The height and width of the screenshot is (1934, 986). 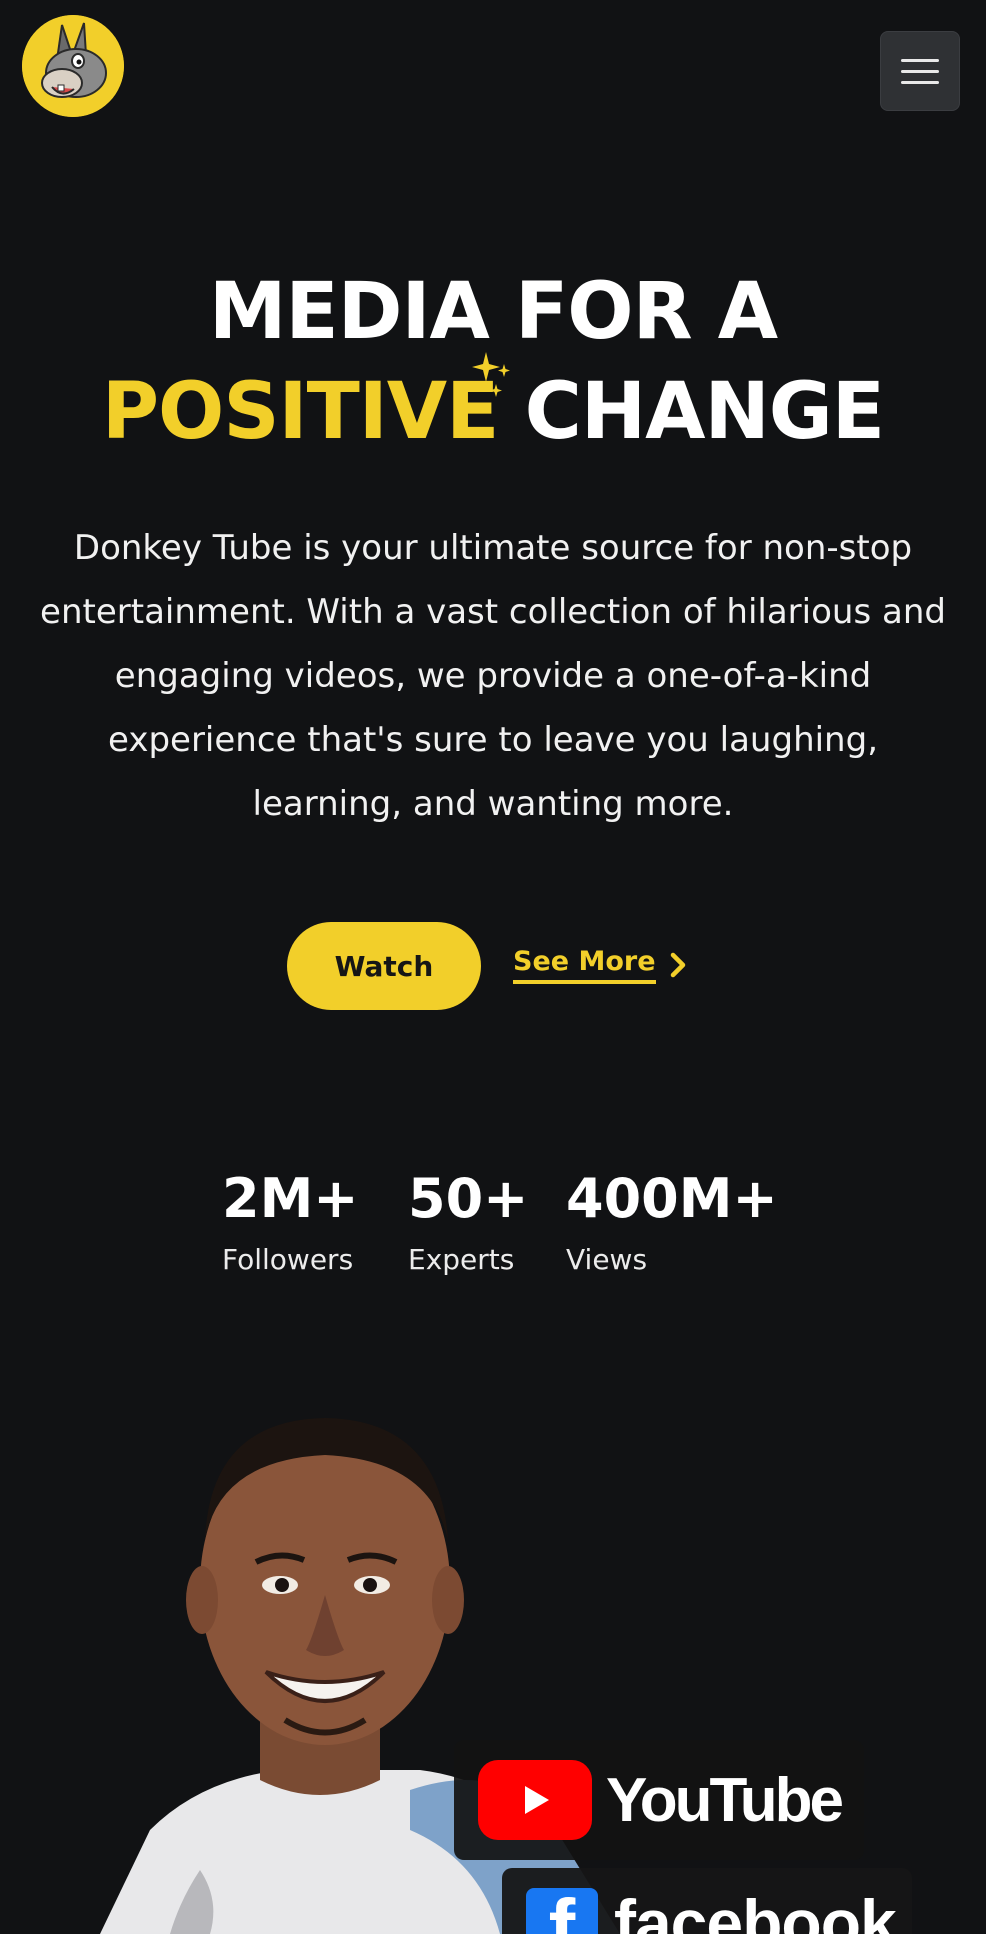 I want to click on stat-experts: 50+ Experts, so click(x=468, y=1224).